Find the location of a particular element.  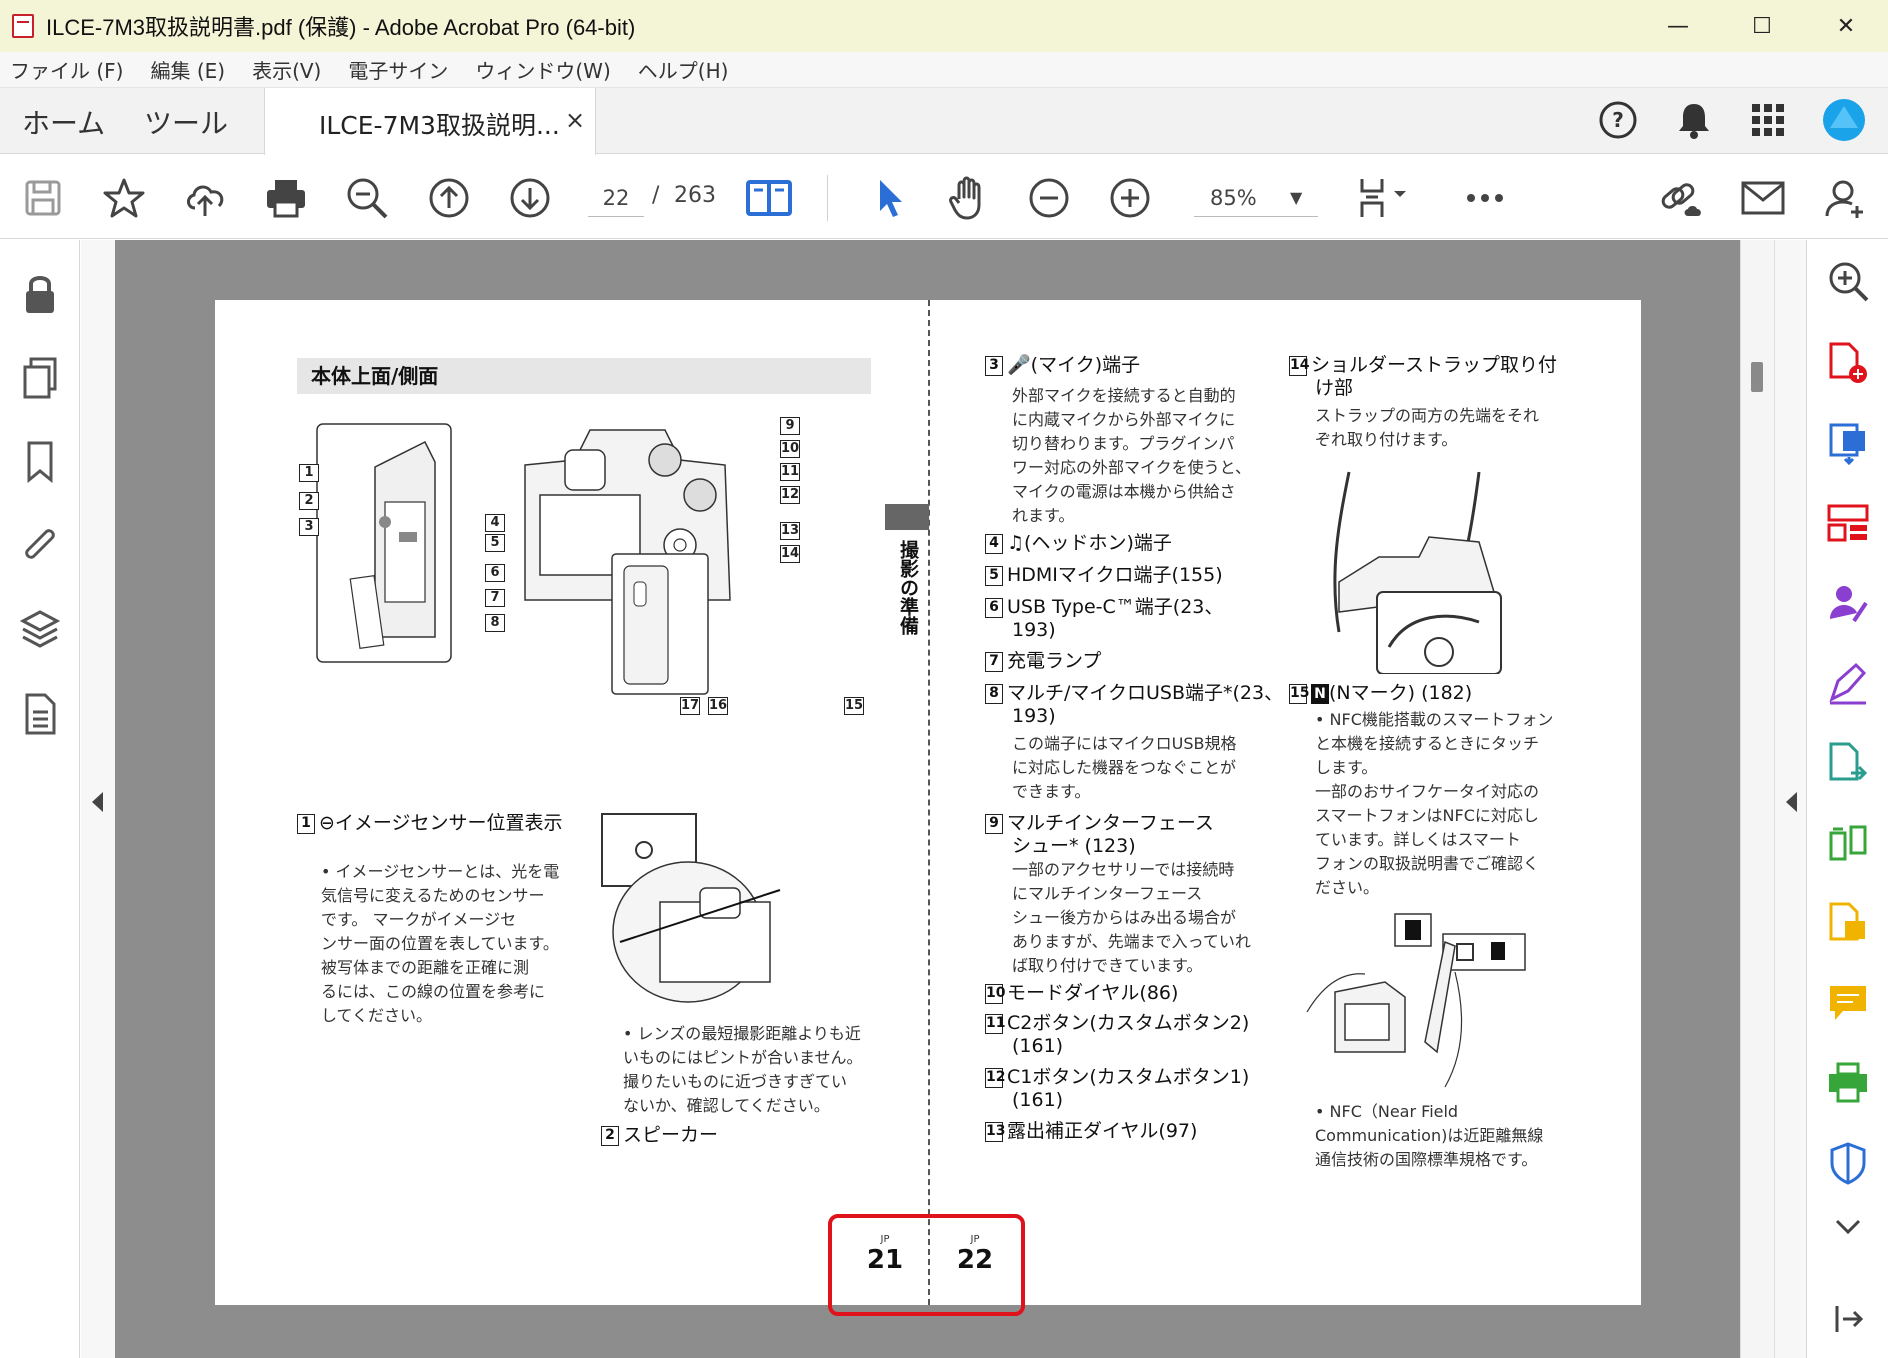

callout-17: 17 is located at coordinates (690, 706).